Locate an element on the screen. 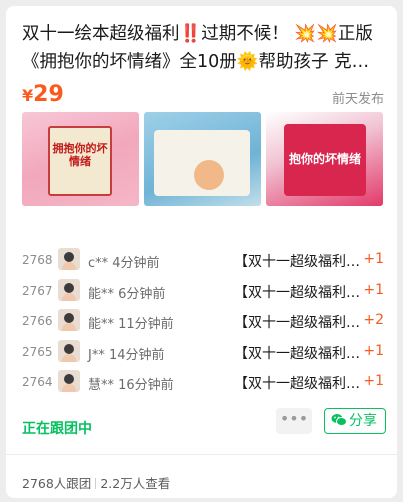 The height and width of the screenshot is (502, 403). buyer-and-time: 能** 6分钟前 is located at coordinates (127, 294).